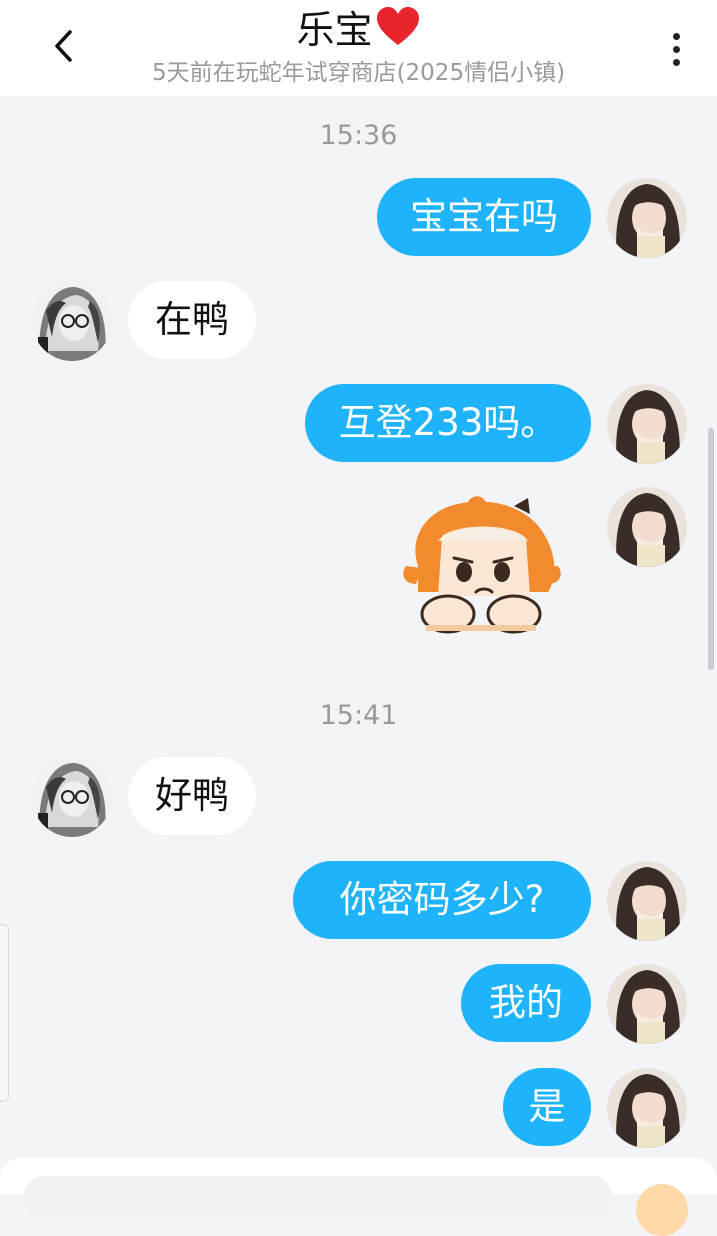 This screenshot has height=1236, width=717. I want to click on contact-name: 乐宝, so click(334, 30).